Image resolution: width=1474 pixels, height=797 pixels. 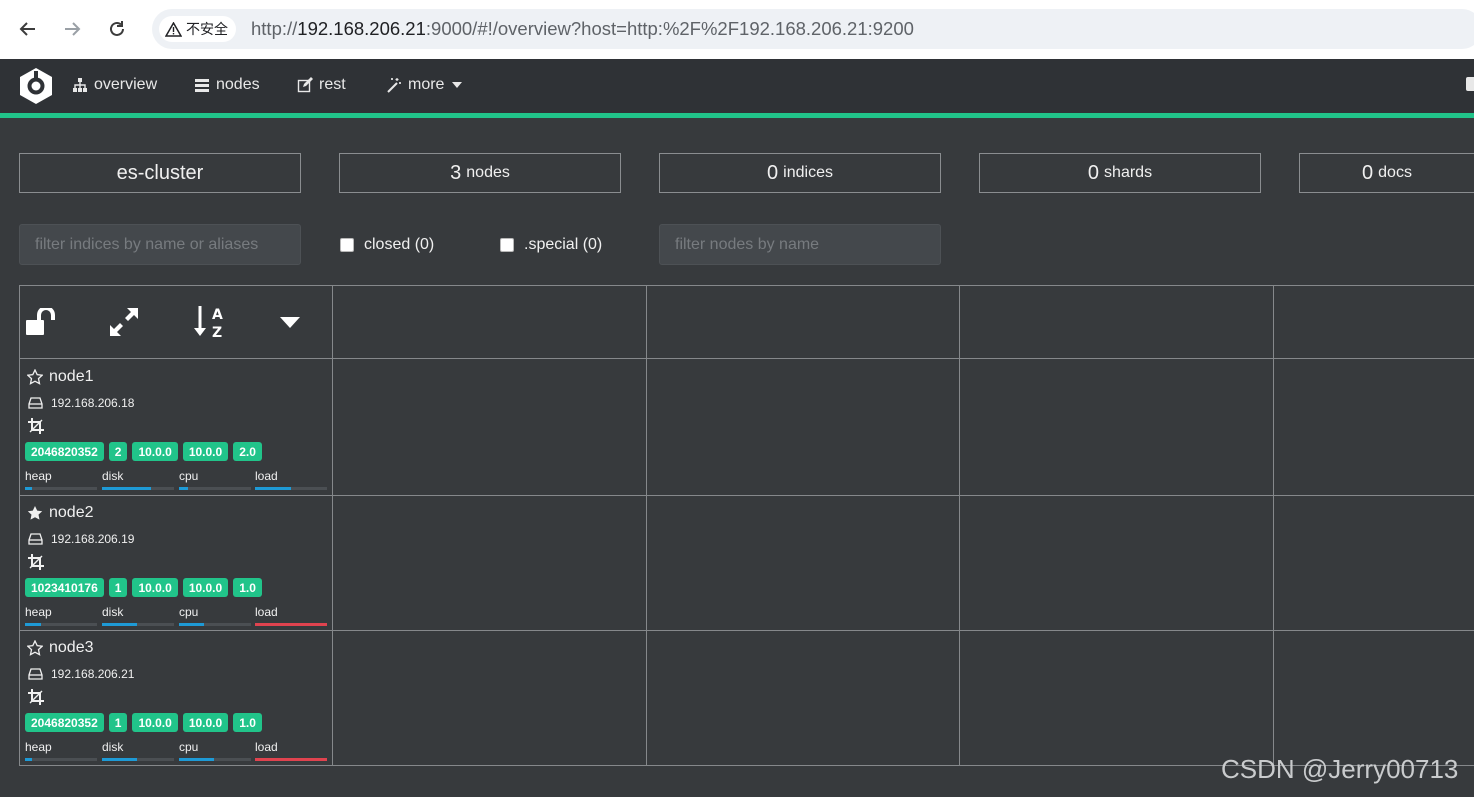 I want to click on unlock-icon, so click(x=41, y=322).